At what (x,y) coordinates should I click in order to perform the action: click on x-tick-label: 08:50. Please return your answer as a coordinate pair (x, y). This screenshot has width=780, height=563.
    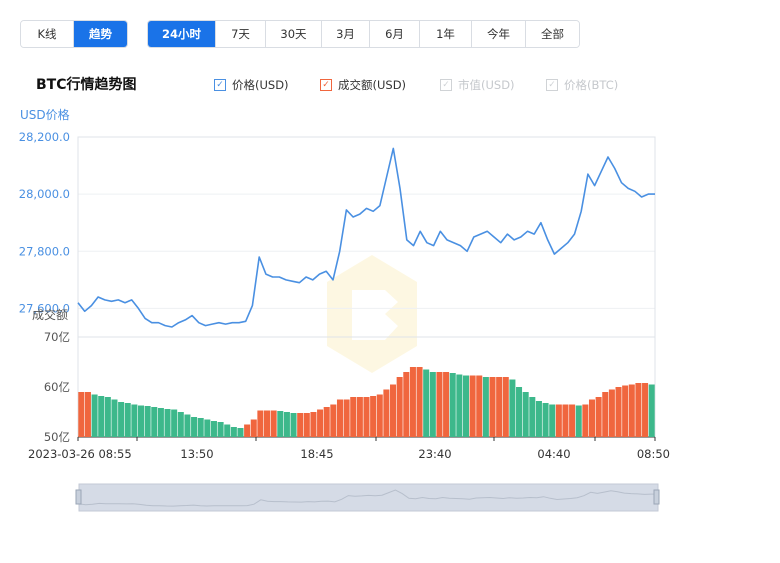
    Looking at the image, I should click on (653, 454).